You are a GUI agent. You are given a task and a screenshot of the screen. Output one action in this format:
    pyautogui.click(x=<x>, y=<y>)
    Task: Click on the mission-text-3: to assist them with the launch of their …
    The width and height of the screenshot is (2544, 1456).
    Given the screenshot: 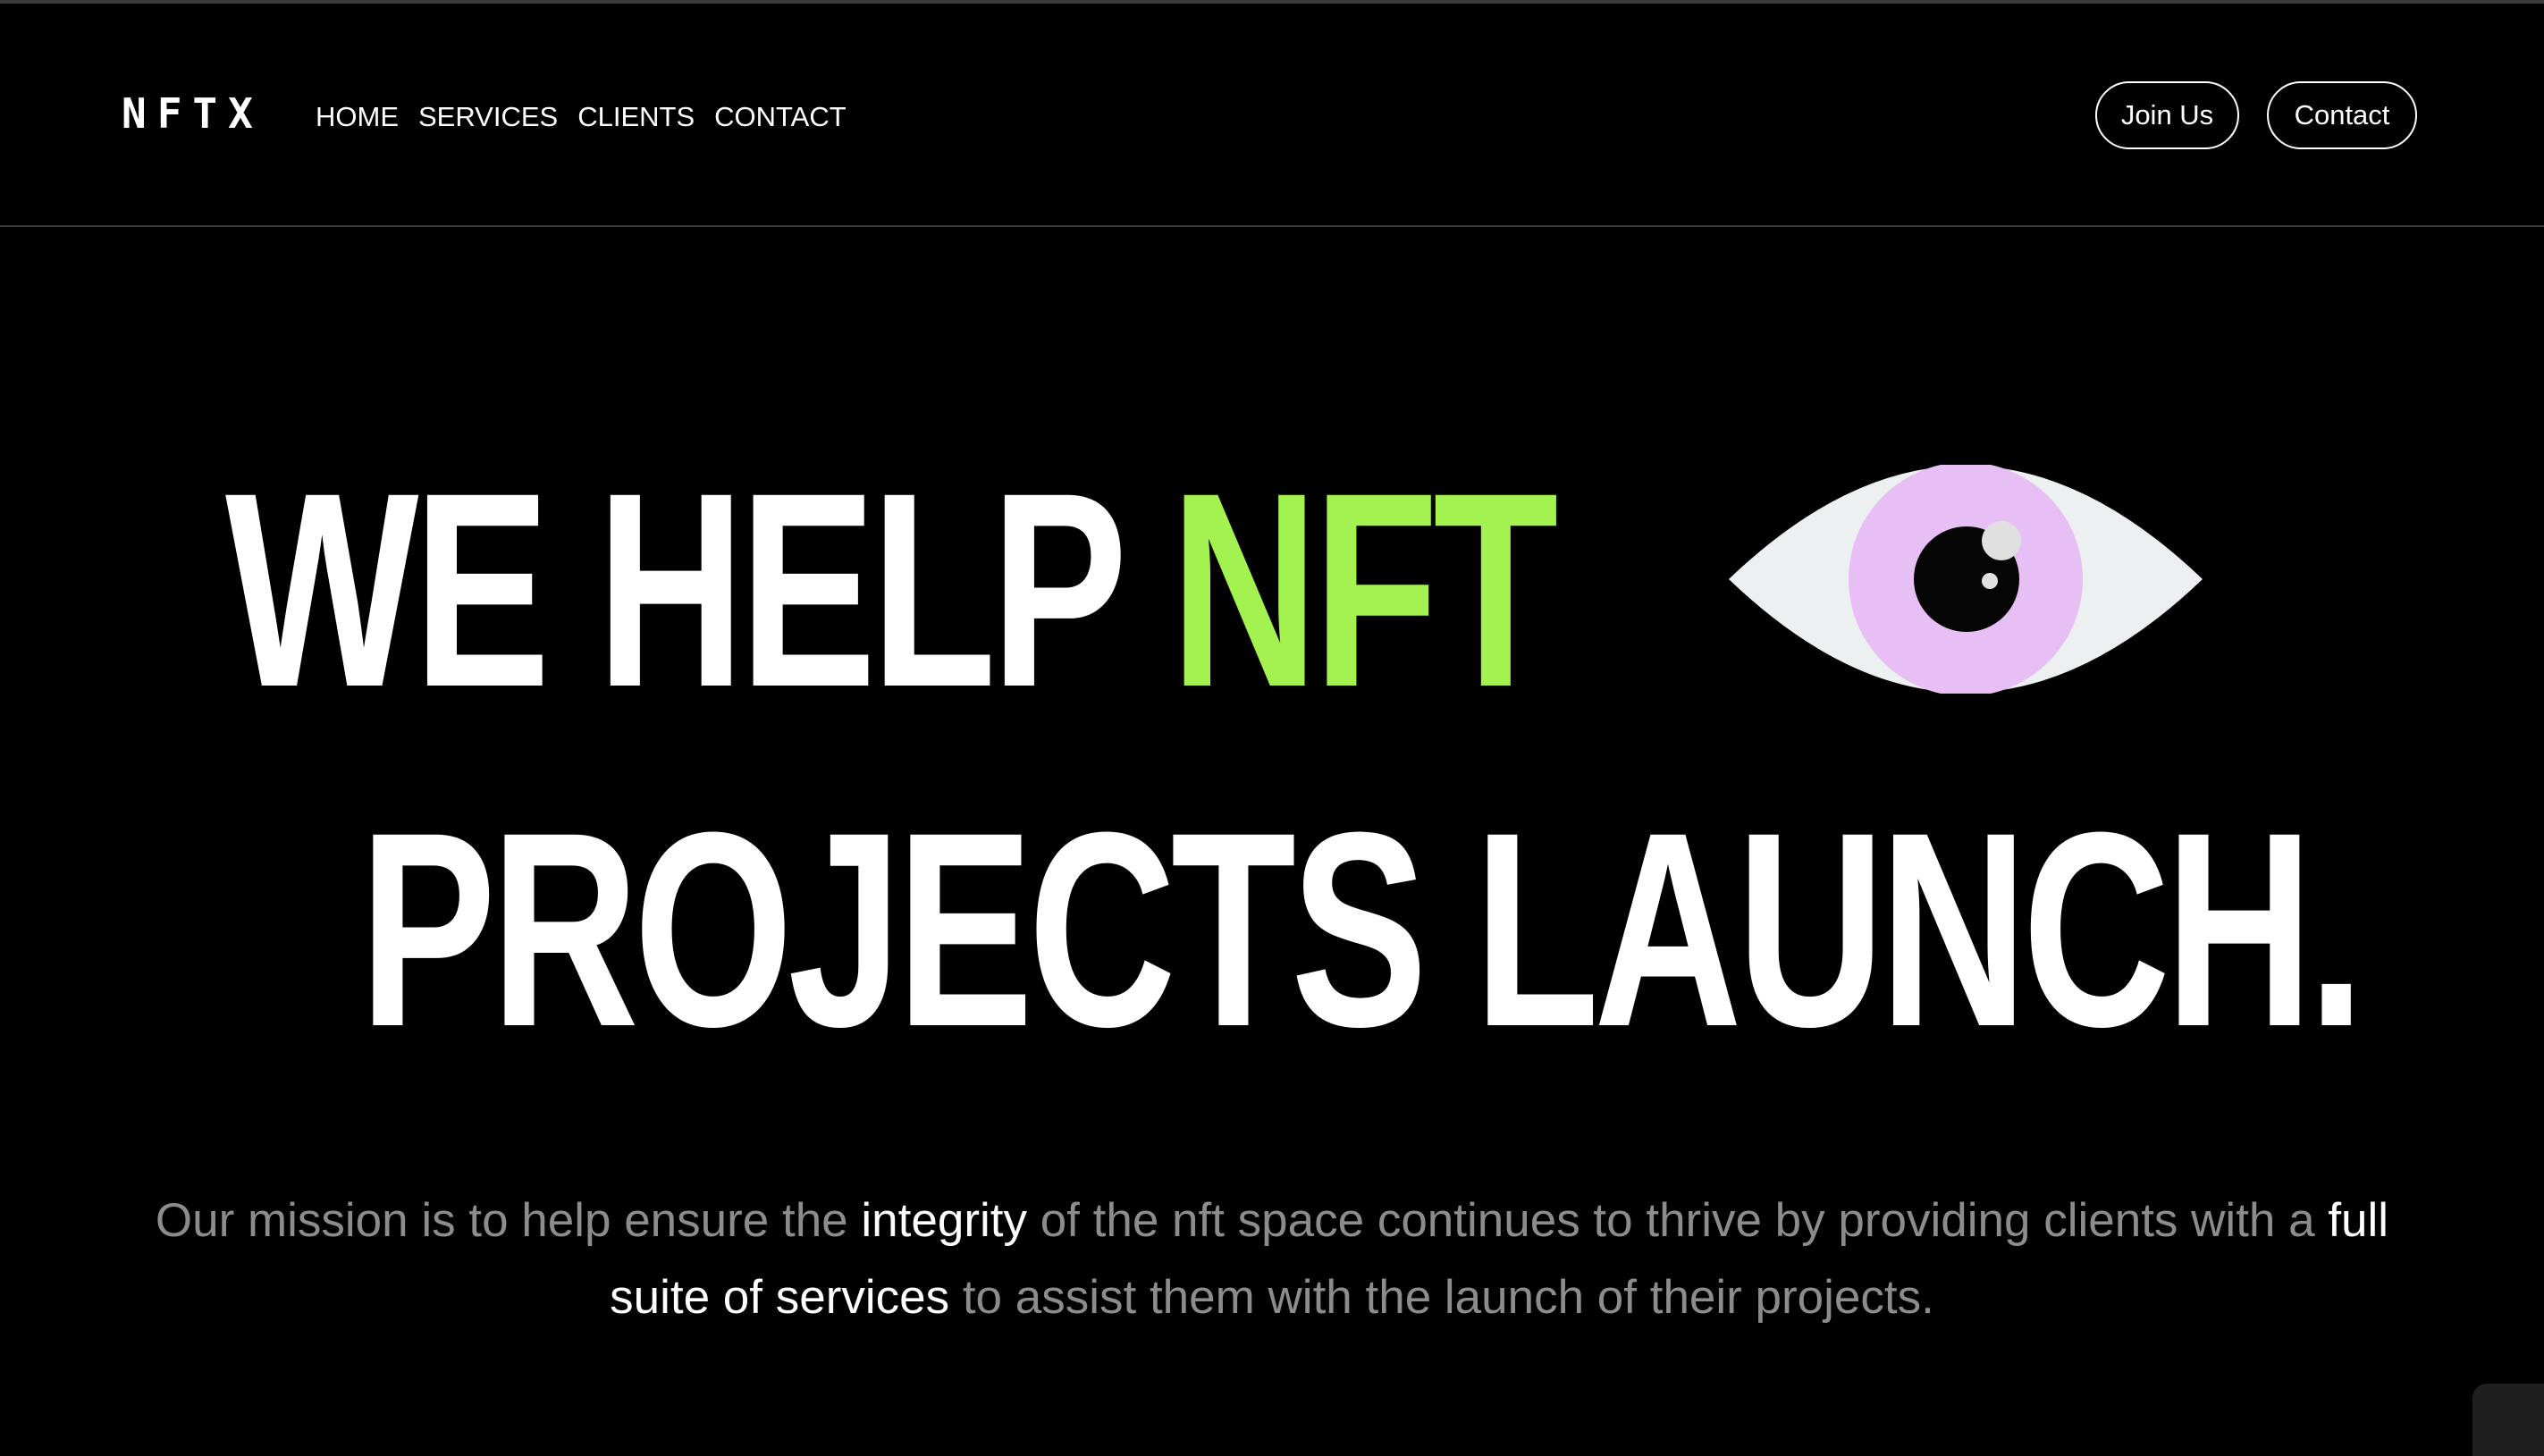 What is the action you would take?
    pyautogui.click(x=1441, y=1298)
    